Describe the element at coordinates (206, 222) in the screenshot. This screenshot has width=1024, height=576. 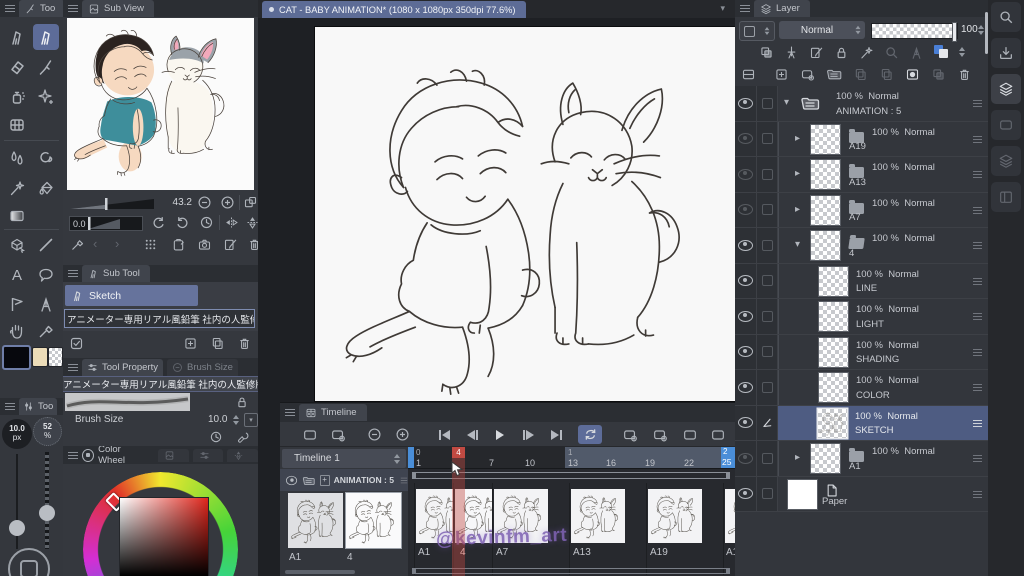
I see `reset-rotation-button` at that location.